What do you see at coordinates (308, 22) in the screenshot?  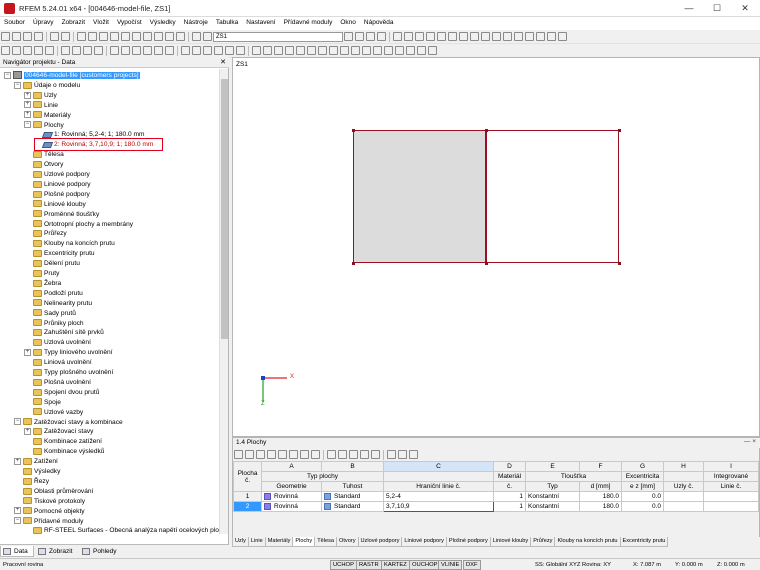 I see `menu-pridavne-moduly: Přídavné moduly` at bounding box center [308, 22].